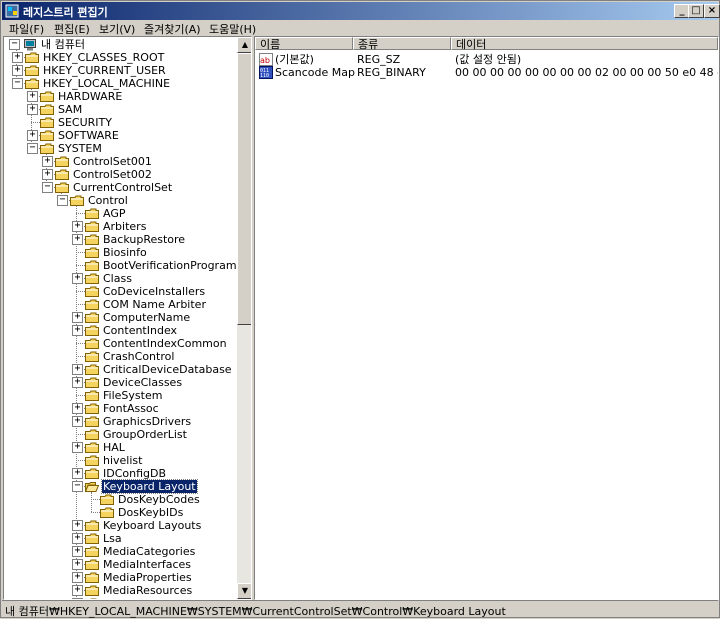 Image resolution: width=720 pixels, height=619 pixels. Describe the element at coordinates (140, 330) in the screenshot. I see `tree-node-label: ContentIndex` at that location.